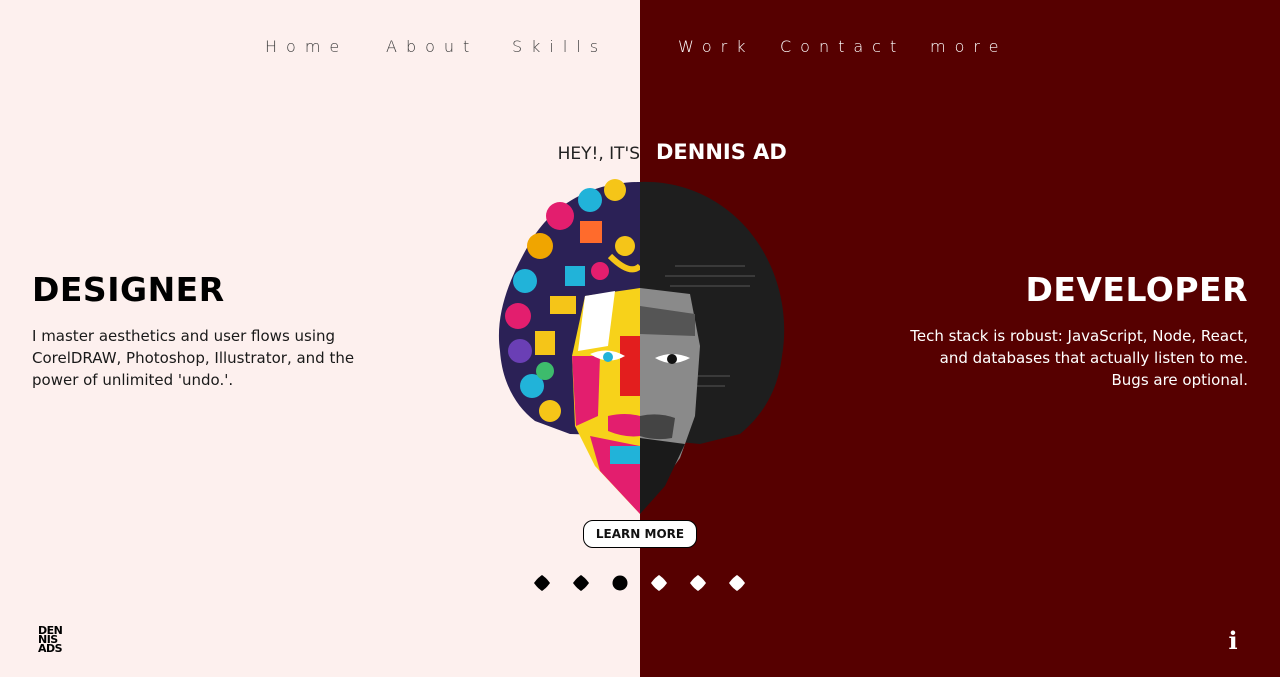 The width and height of the screenshot is (1280, 677). Describe the element at coordinates (128, 289) in the screenshot. I see `designer-title: DESIGNER` at that location.